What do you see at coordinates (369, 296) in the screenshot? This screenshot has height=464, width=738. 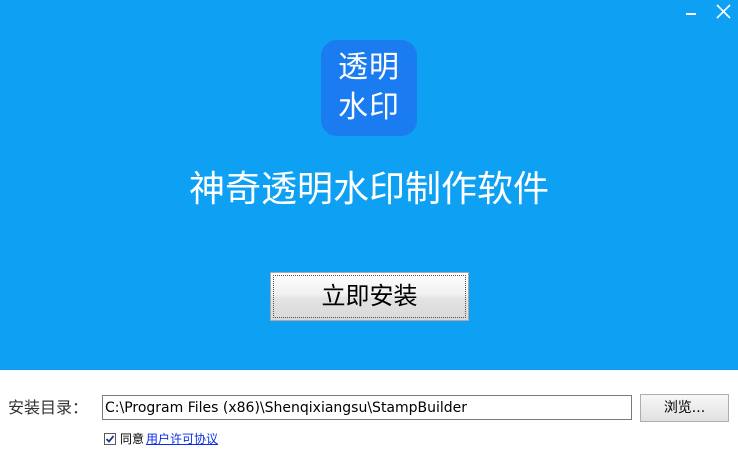 I see `install-now-button: 立即安装` at bounding box center [369, 296].